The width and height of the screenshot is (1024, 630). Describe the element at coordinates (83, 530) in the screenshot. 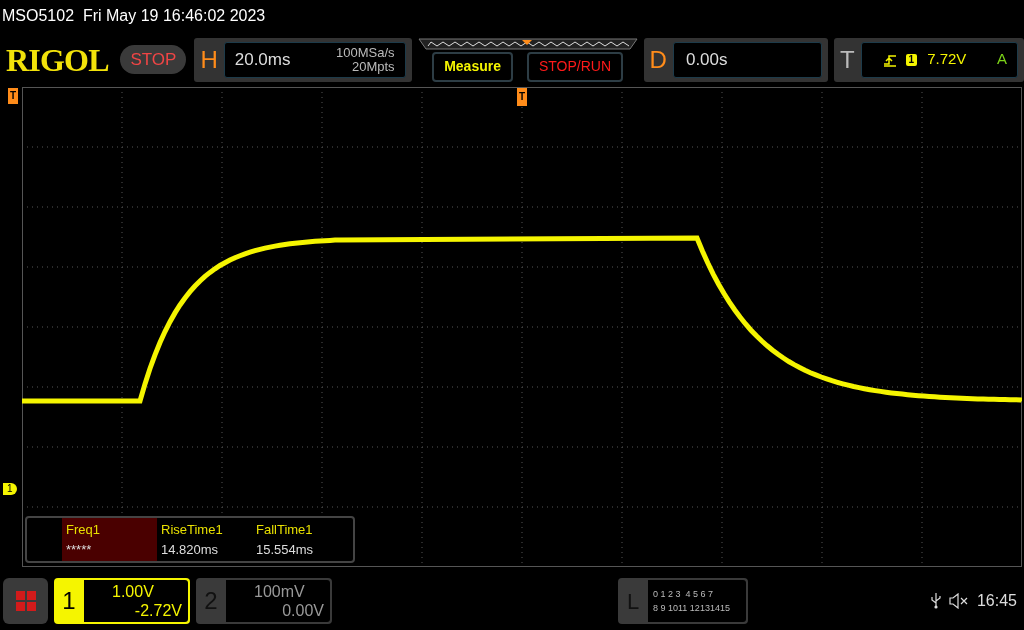

I see `measurement-name: Freq1` at that location.